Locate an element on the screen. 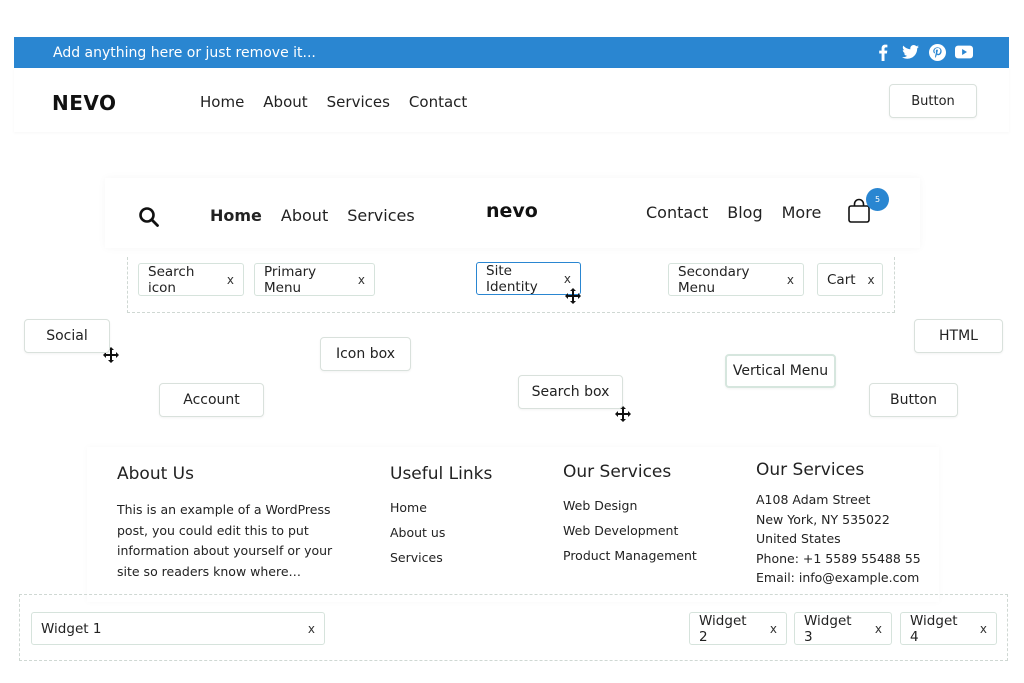 The width and height of the screenshot is (1024, 683). widget-label: Widget 1 is located at coordinates (71, 628).